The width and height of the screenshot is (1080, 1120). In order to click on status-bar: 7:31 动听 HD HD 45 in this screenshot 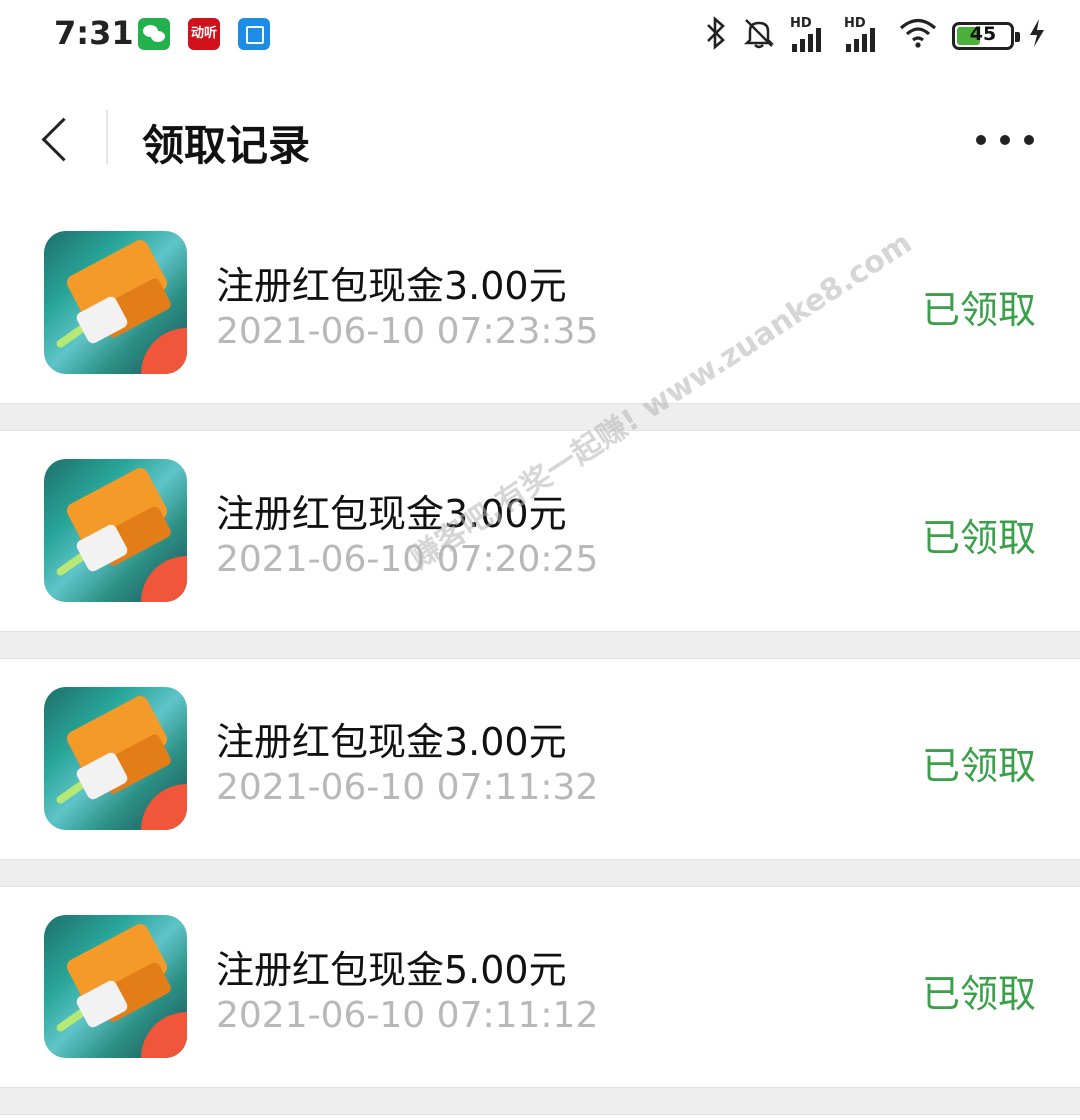, I will do `click(540, 36)`.